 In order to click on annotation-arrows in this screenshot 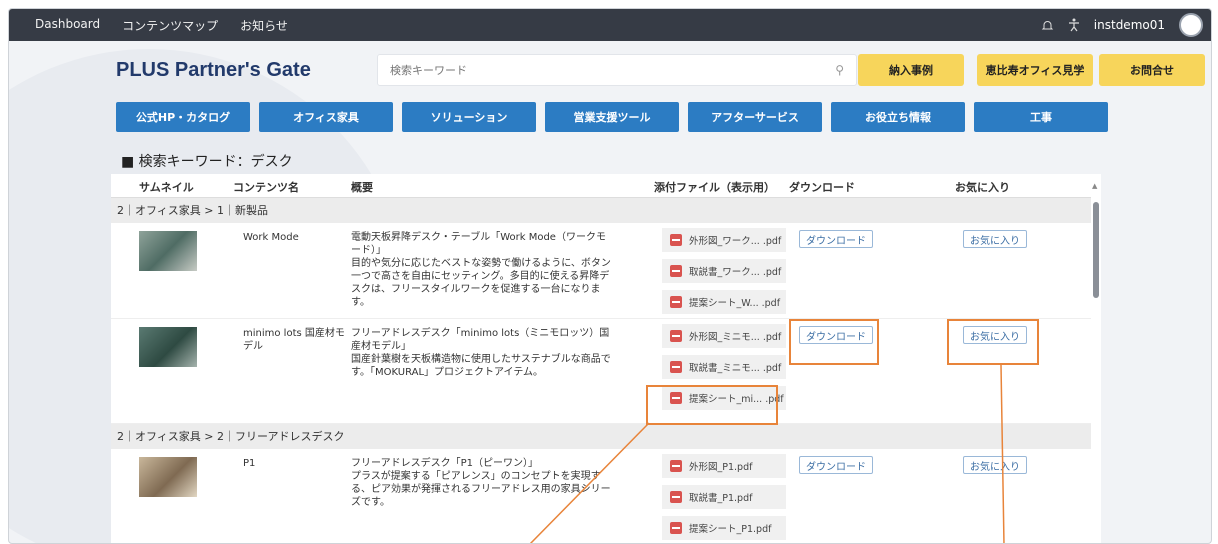, I will do `click(767, 453)`.